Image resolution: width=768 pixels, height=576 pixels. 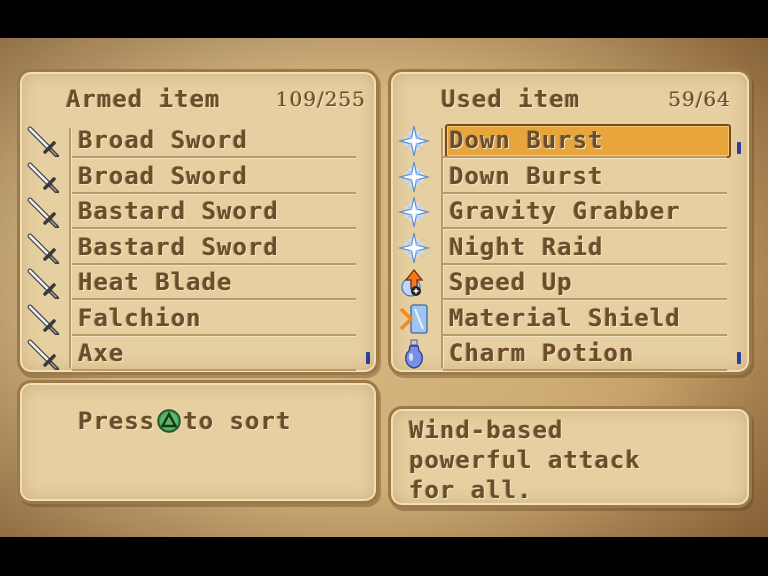 I want to click on used-item-row: Speed Up, so click(x=567, y=283).